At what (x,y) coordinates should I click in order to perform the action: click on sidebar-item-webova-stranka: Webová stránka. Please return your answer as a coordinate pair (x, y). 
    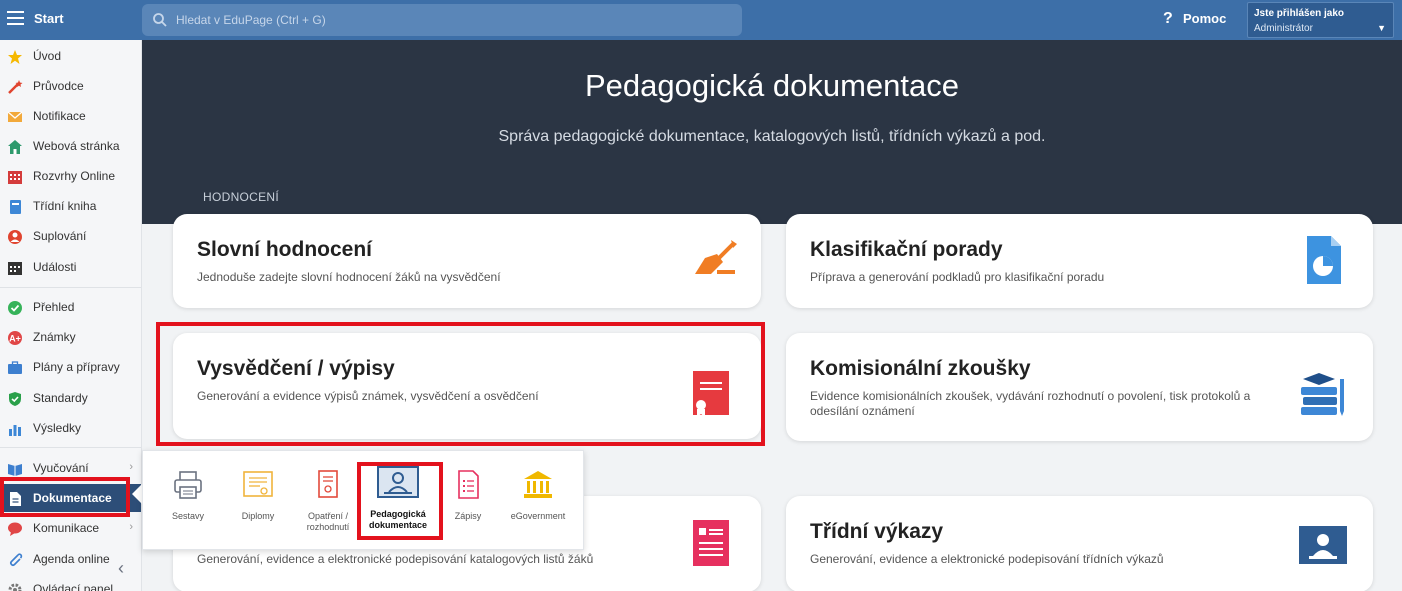
    Looking at the image, I should click on (70, 146).